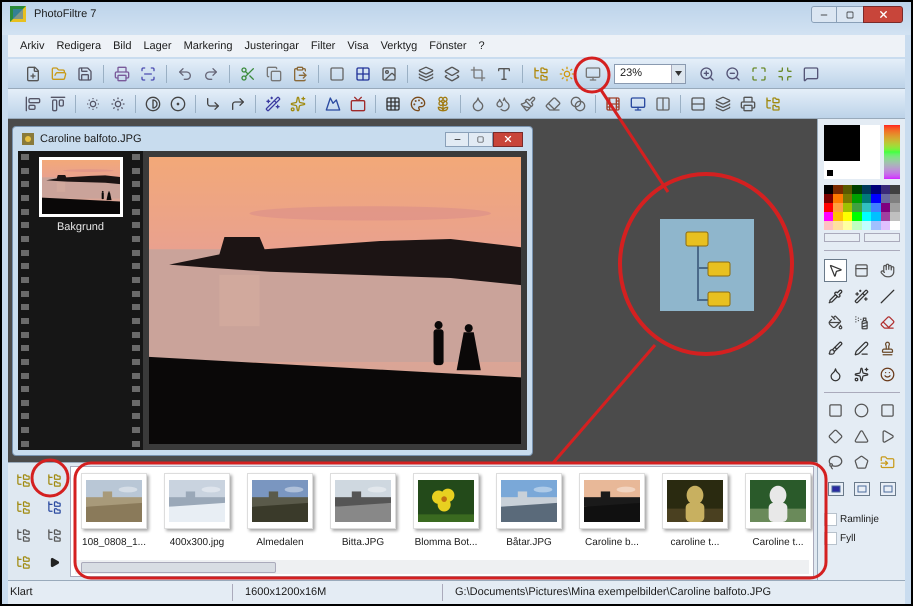  What do you see at coordinates (79, 46) in the screenshot?
I see `menu-item: Redigera` at bounding box center [79, 46].